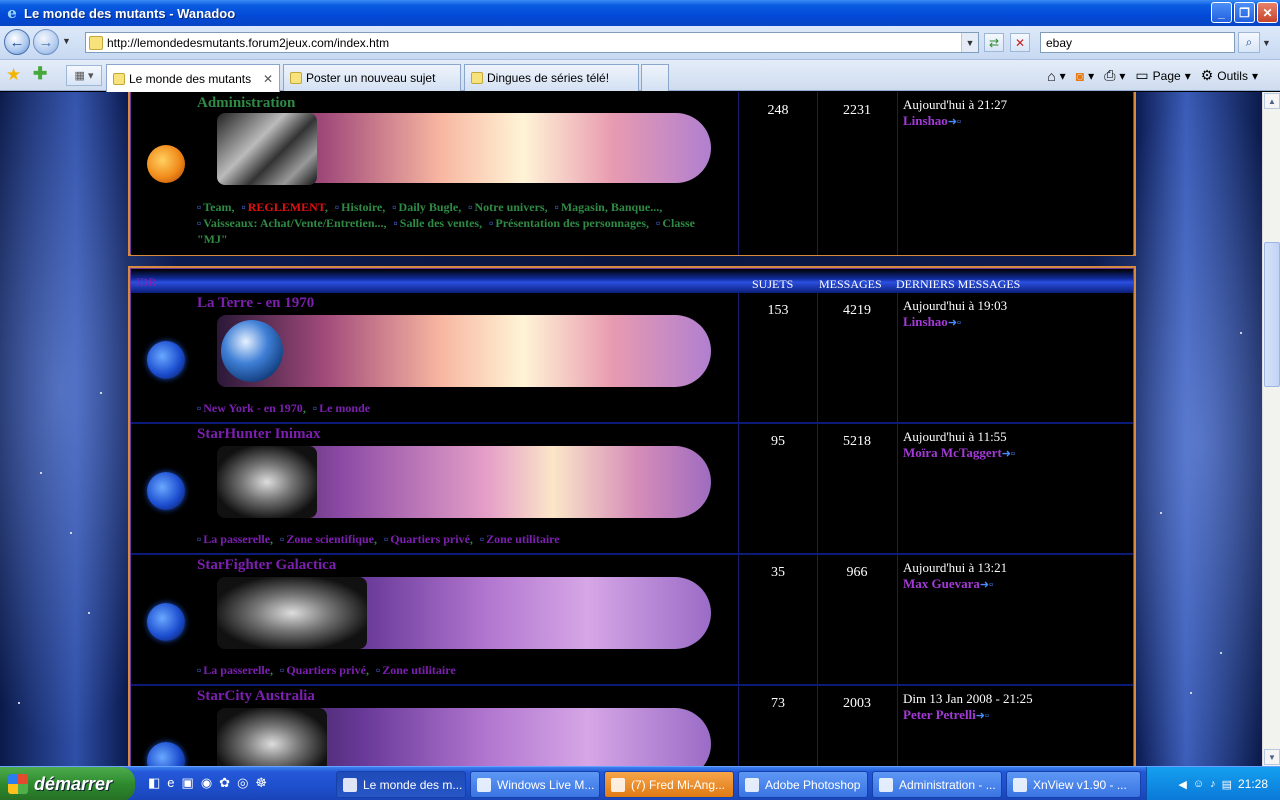 The height and width of the screenshot is (800, 1280). I want to click on minimize-button: _, so click(1221, 12).